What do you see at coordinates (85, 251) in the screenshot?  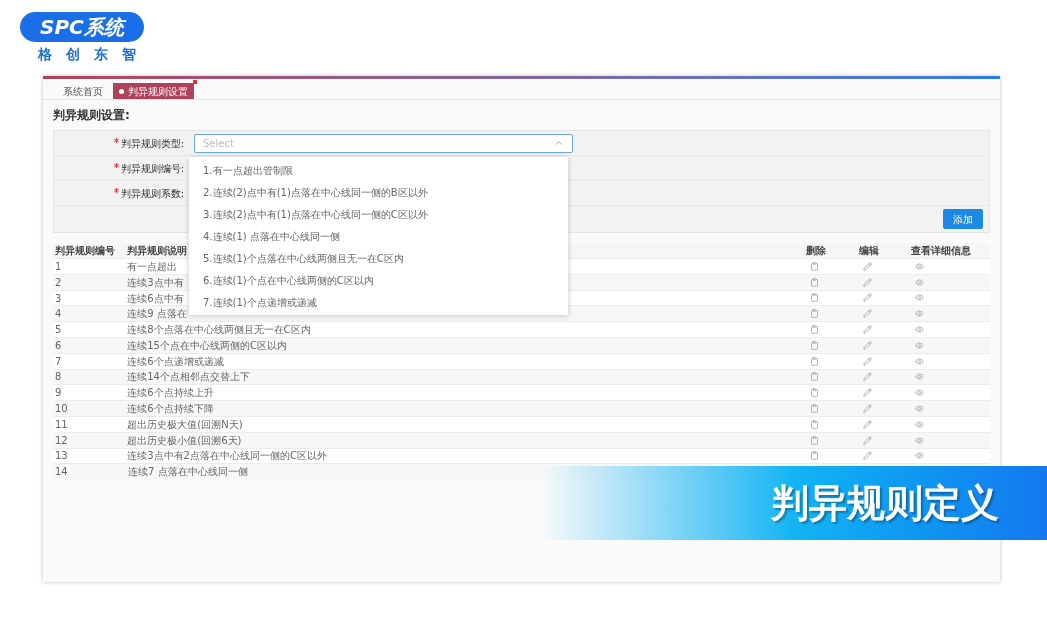 I see `column-header: 判异规则编号` at bounding box center [85, 251].